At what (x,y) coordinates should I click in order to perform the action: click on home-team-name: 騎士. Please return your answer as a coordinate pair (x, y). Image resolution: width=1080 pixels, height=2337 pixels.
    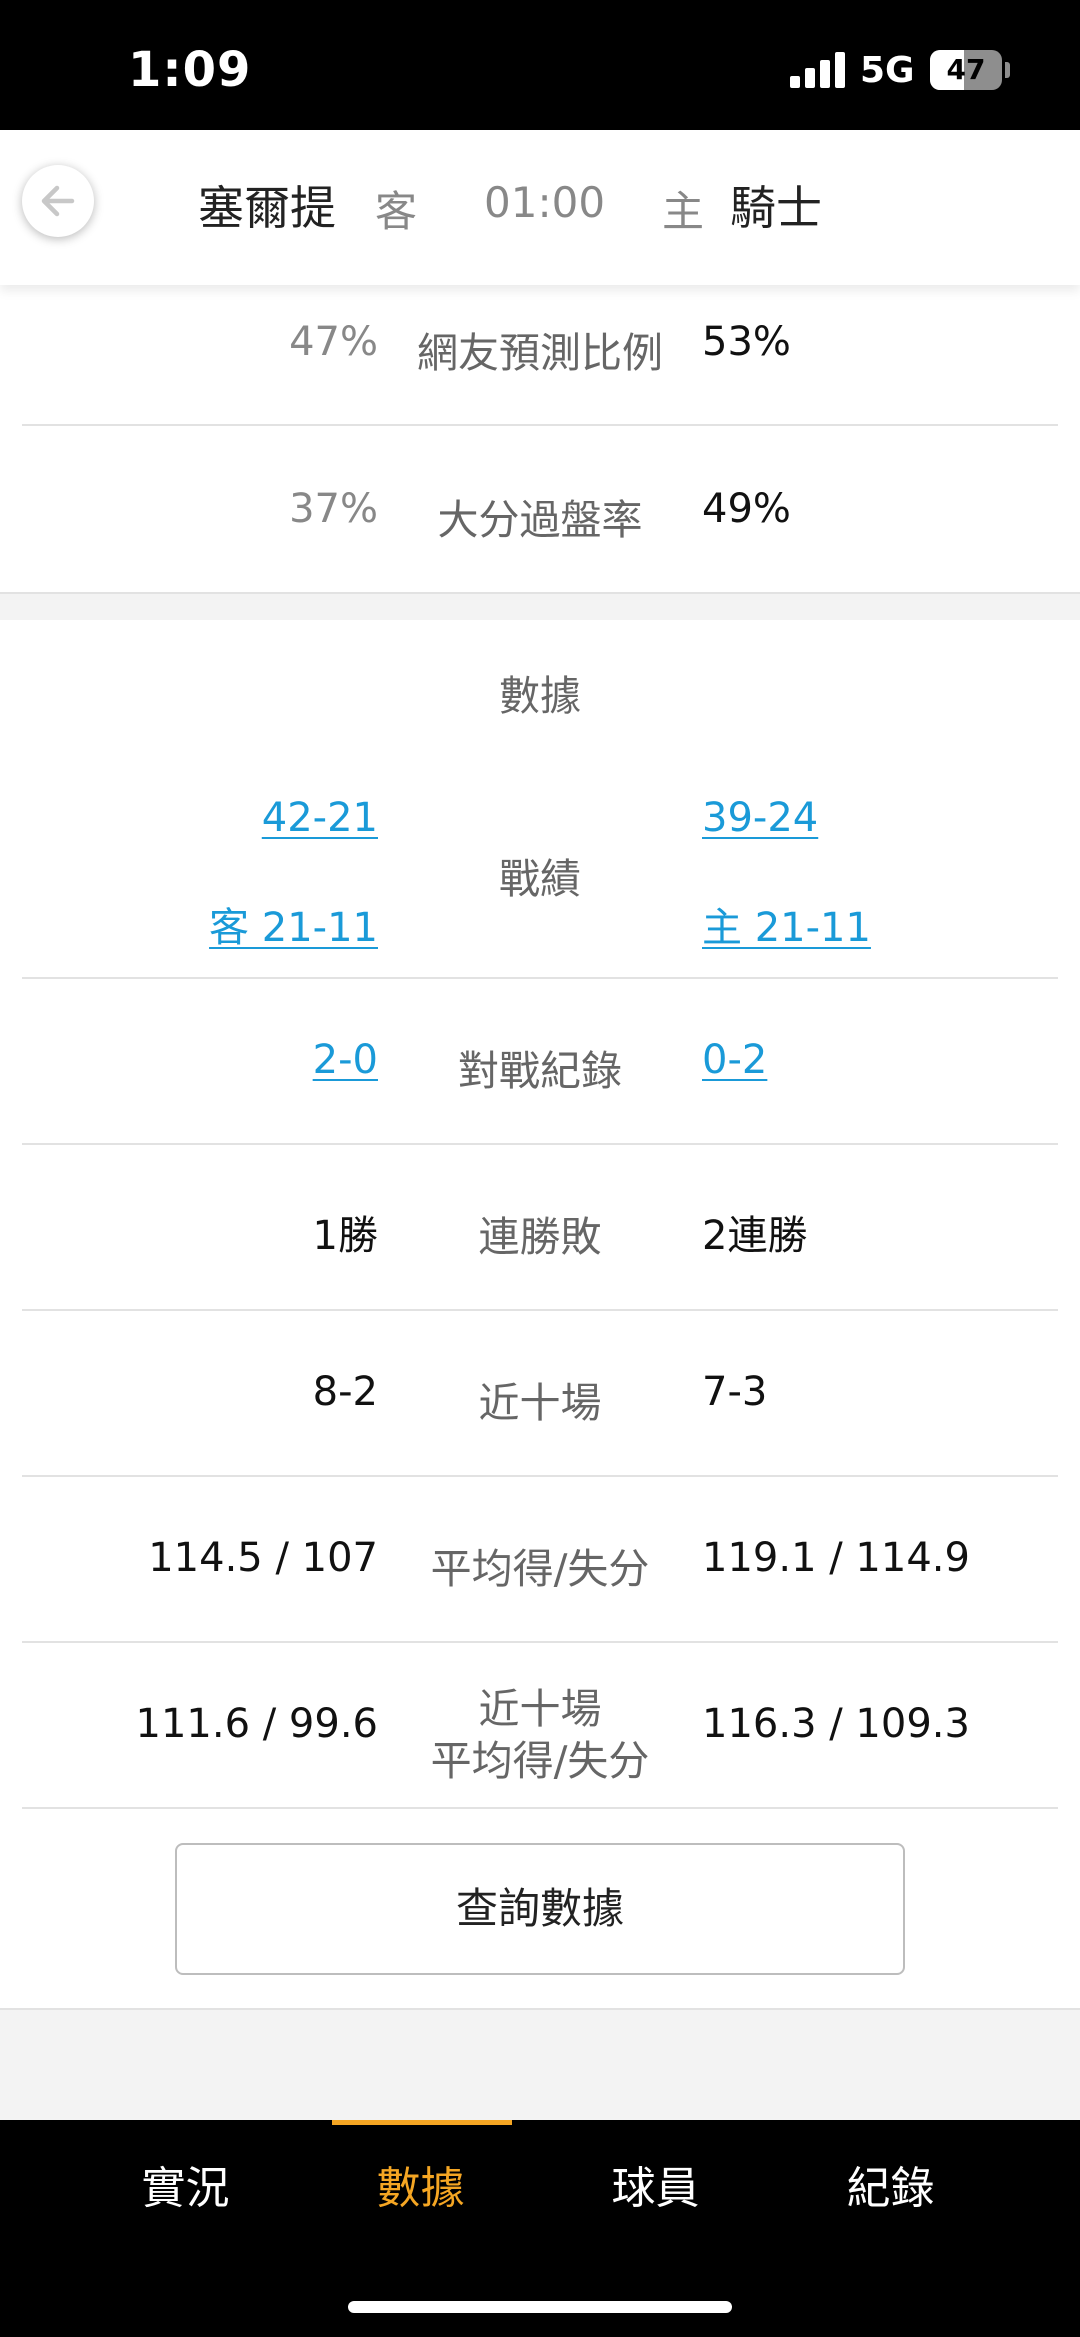
    Looking at the image, I should click on (776, 208).